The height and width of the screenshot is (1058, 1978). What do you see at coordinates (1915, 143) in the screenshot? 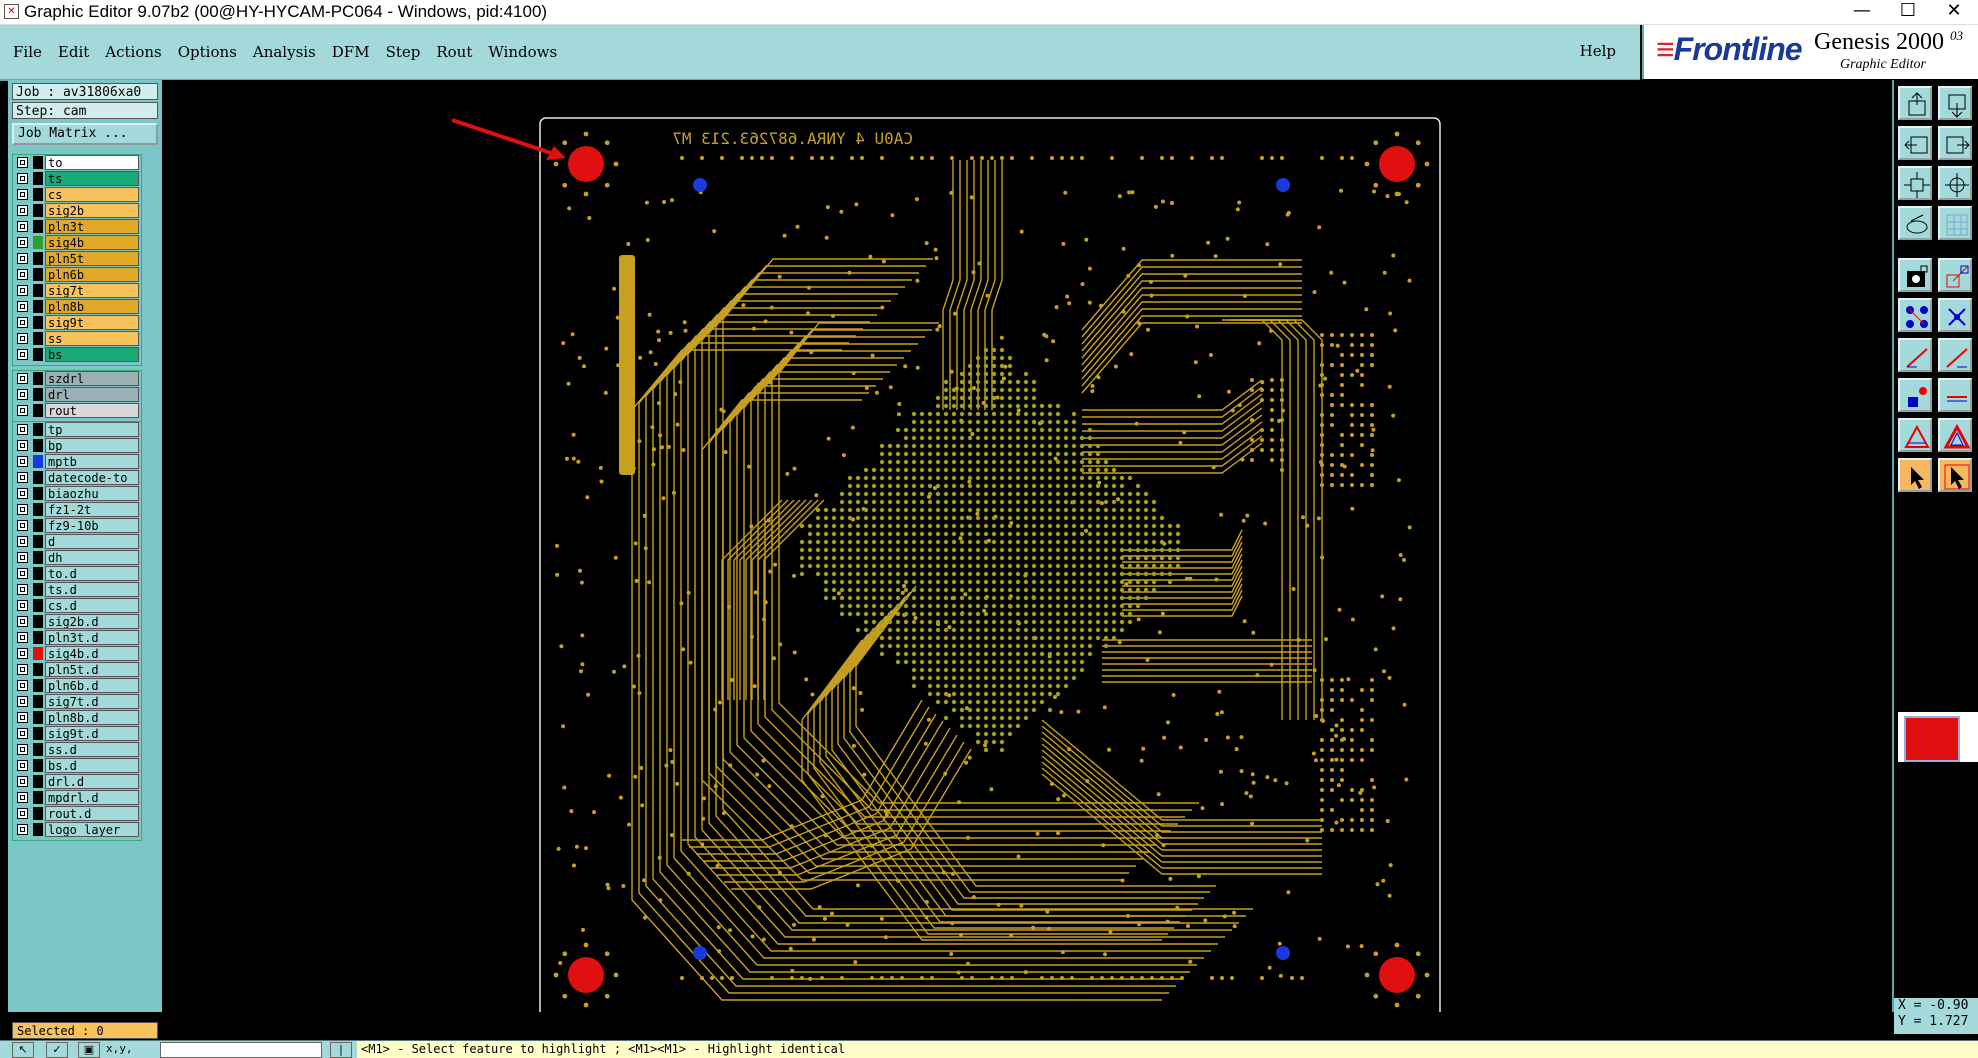
I see `window-left-button` at bounding box center [1915, 143].